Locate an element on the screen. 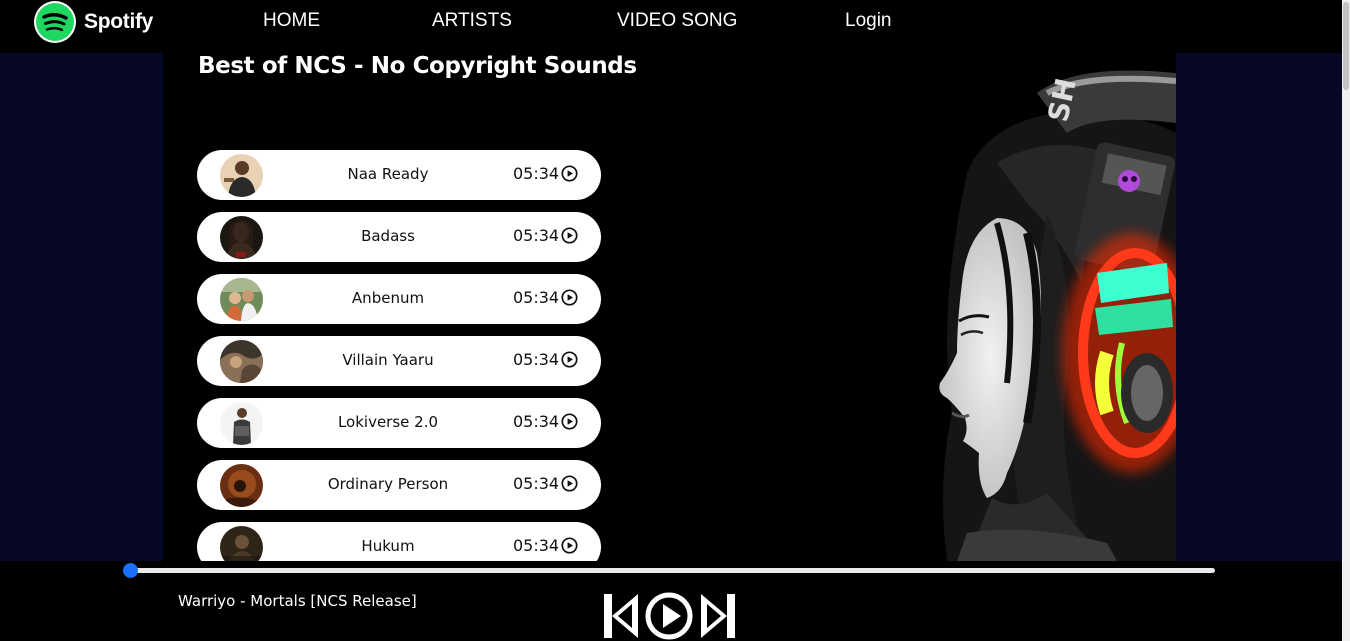  next-track-button is located at coordinates (718, 616).